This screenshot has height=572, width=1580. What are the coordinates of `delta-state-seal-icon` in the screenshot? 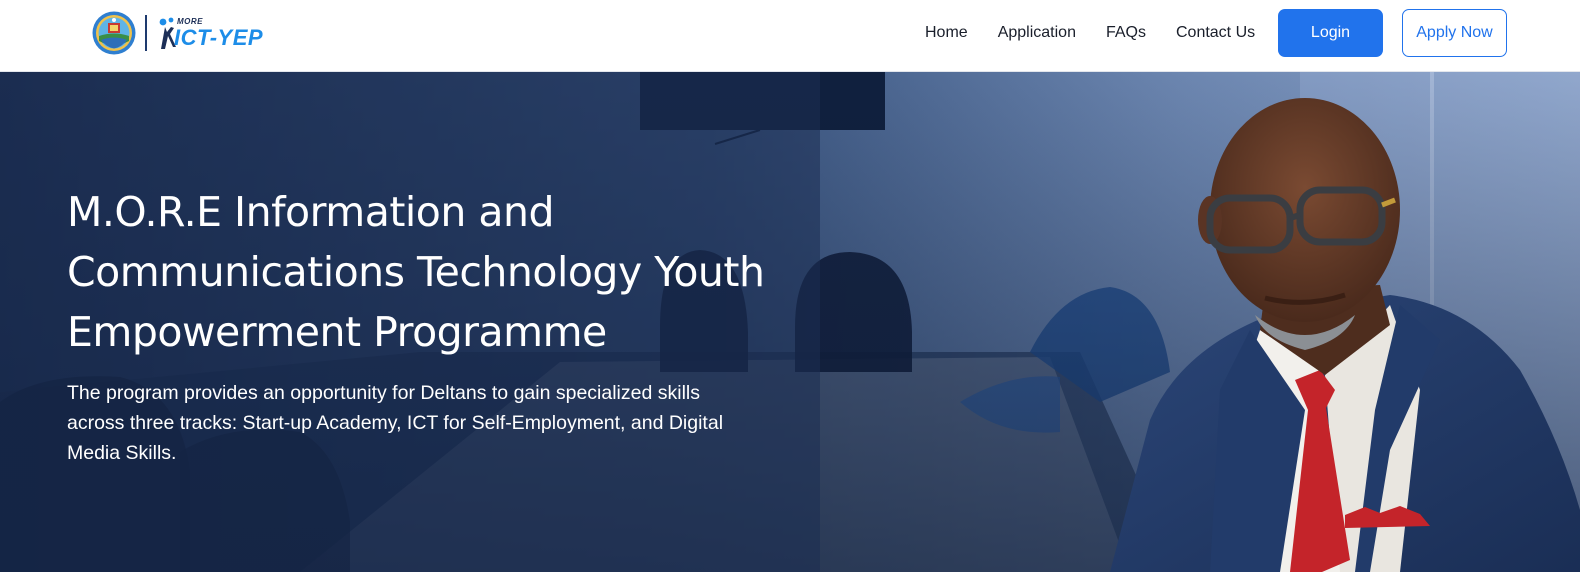 It's located at (114, 33).